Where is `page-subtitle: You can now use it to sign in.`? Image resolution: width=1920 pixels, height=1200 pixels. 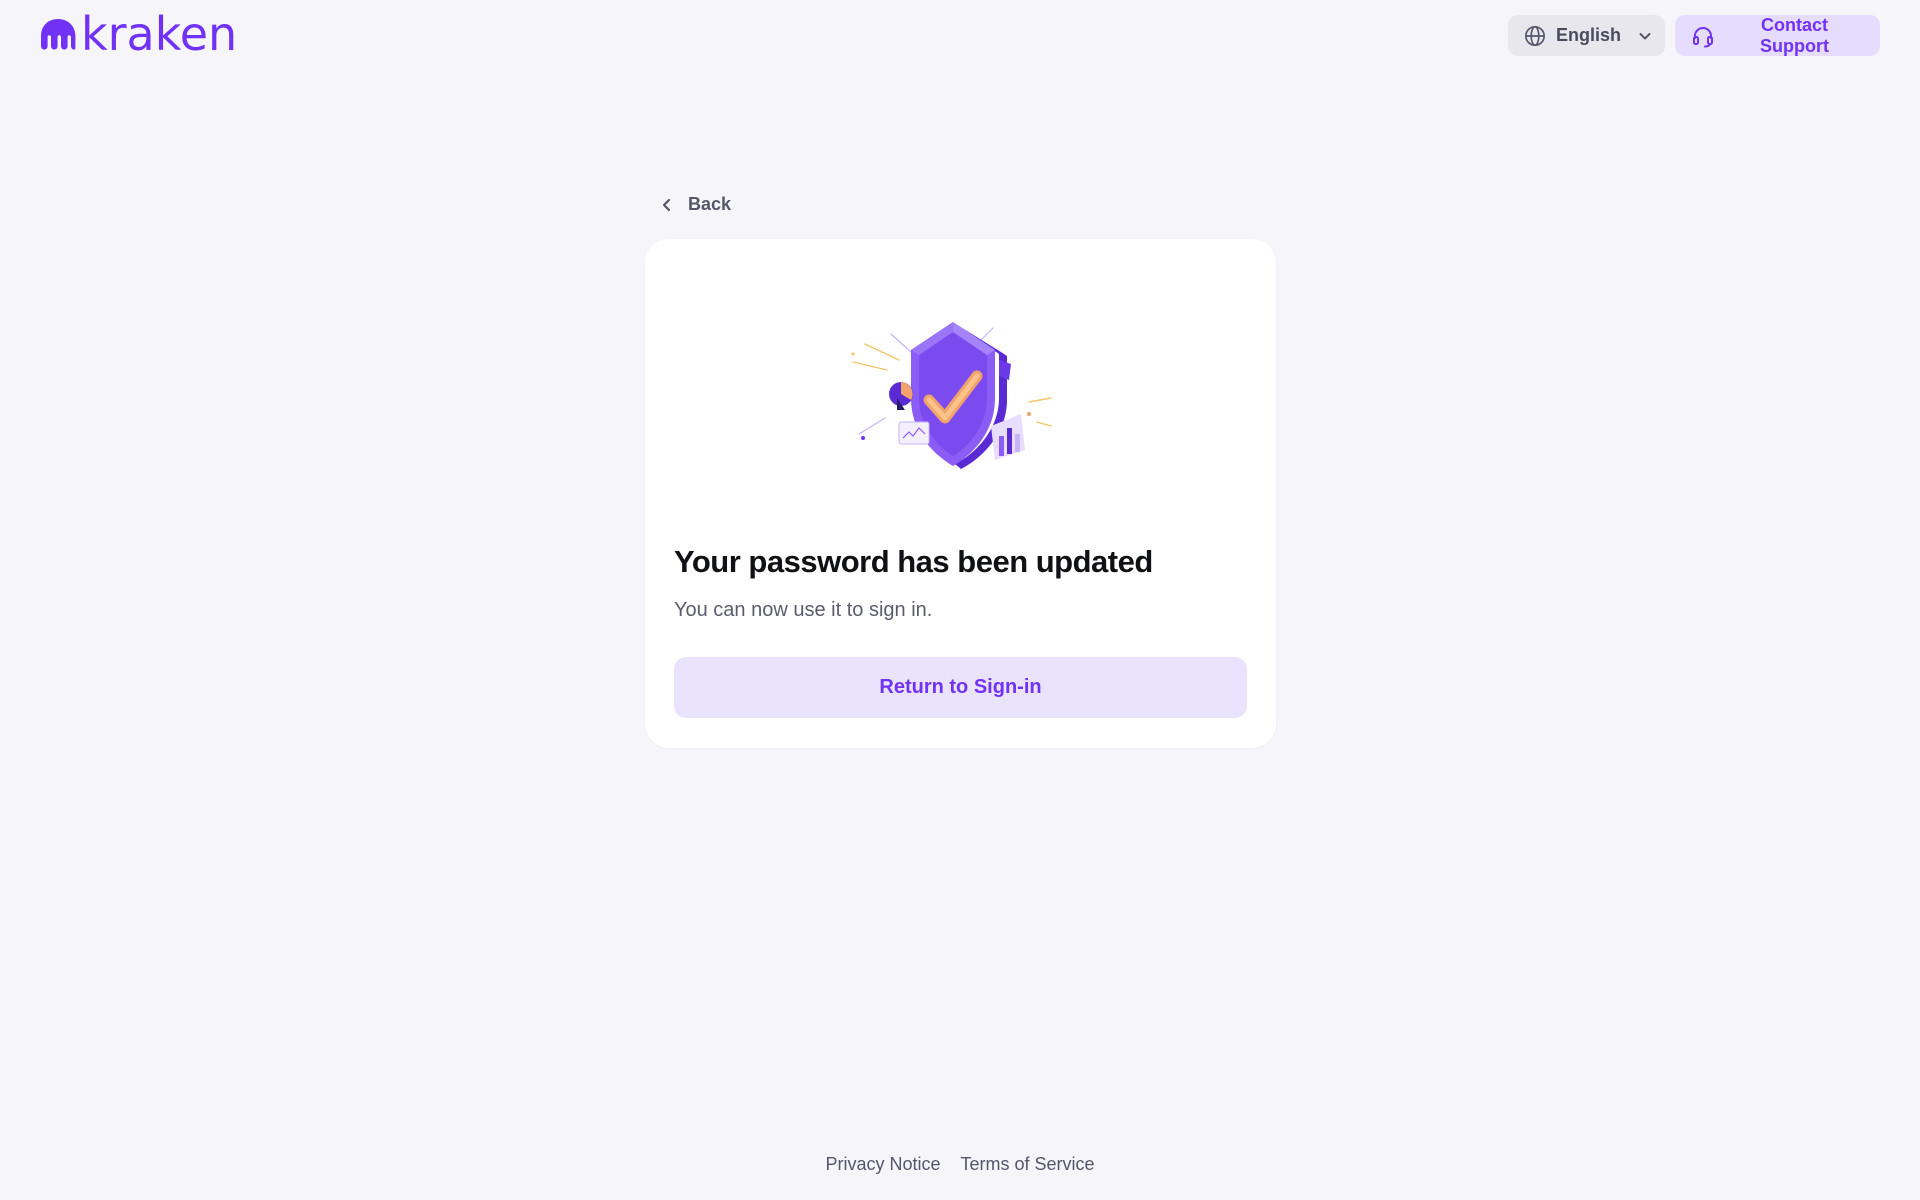 page-subtitle: You can now use it to sign in. is located at coordinates (803, 610).